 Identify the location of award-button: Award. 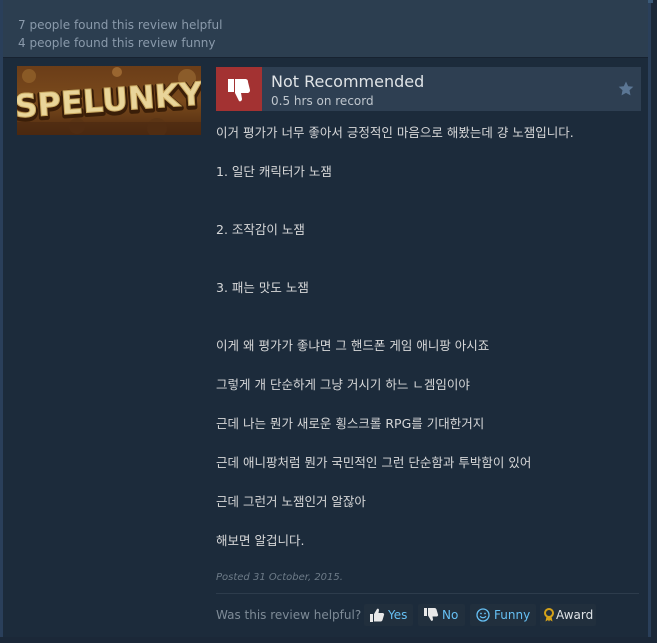
(568, 615).